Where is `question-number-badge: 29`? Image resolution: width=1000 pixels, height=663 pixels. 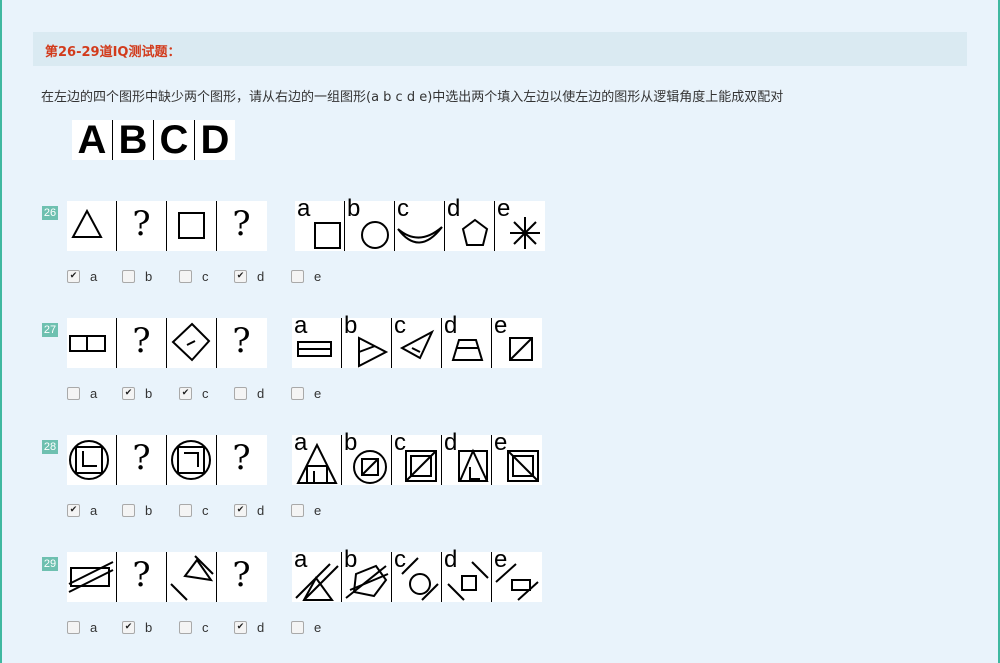
question-number-badge: 29 is located at coordinates (50, 564).